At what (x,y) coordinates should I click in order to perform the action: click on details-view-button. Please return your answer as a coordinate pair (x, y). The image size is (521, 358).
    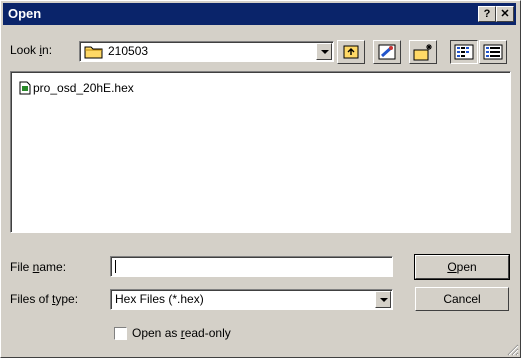
    Looking at the image, I should click on (493, 52).